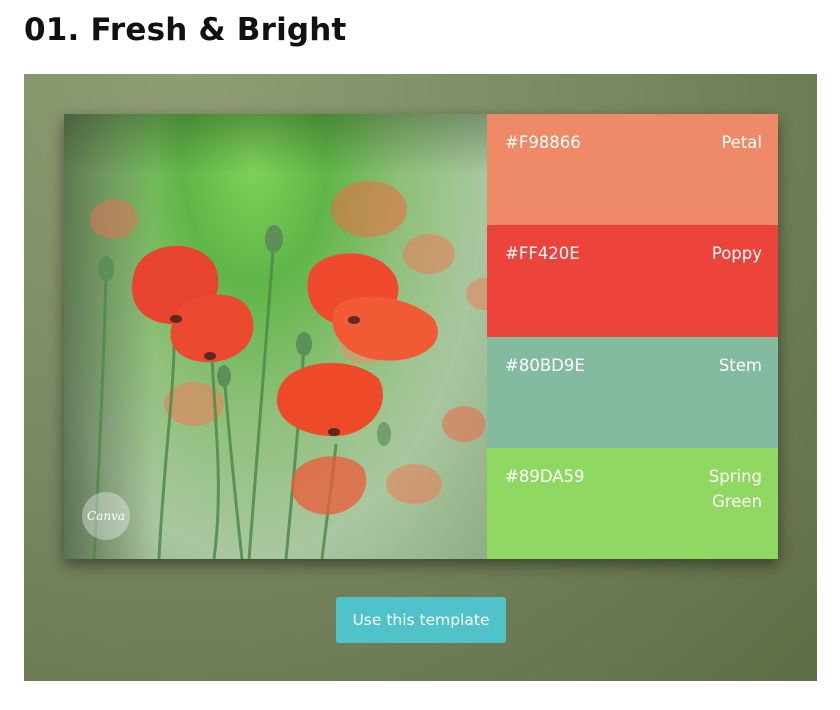 Image resolution: width=840 pixels, height=710 pixels. What do you see at coordinates (185, 30) in the screenshot?
I see `page-title: 01. Fresh & Bright` at bounding box center [185, 30].